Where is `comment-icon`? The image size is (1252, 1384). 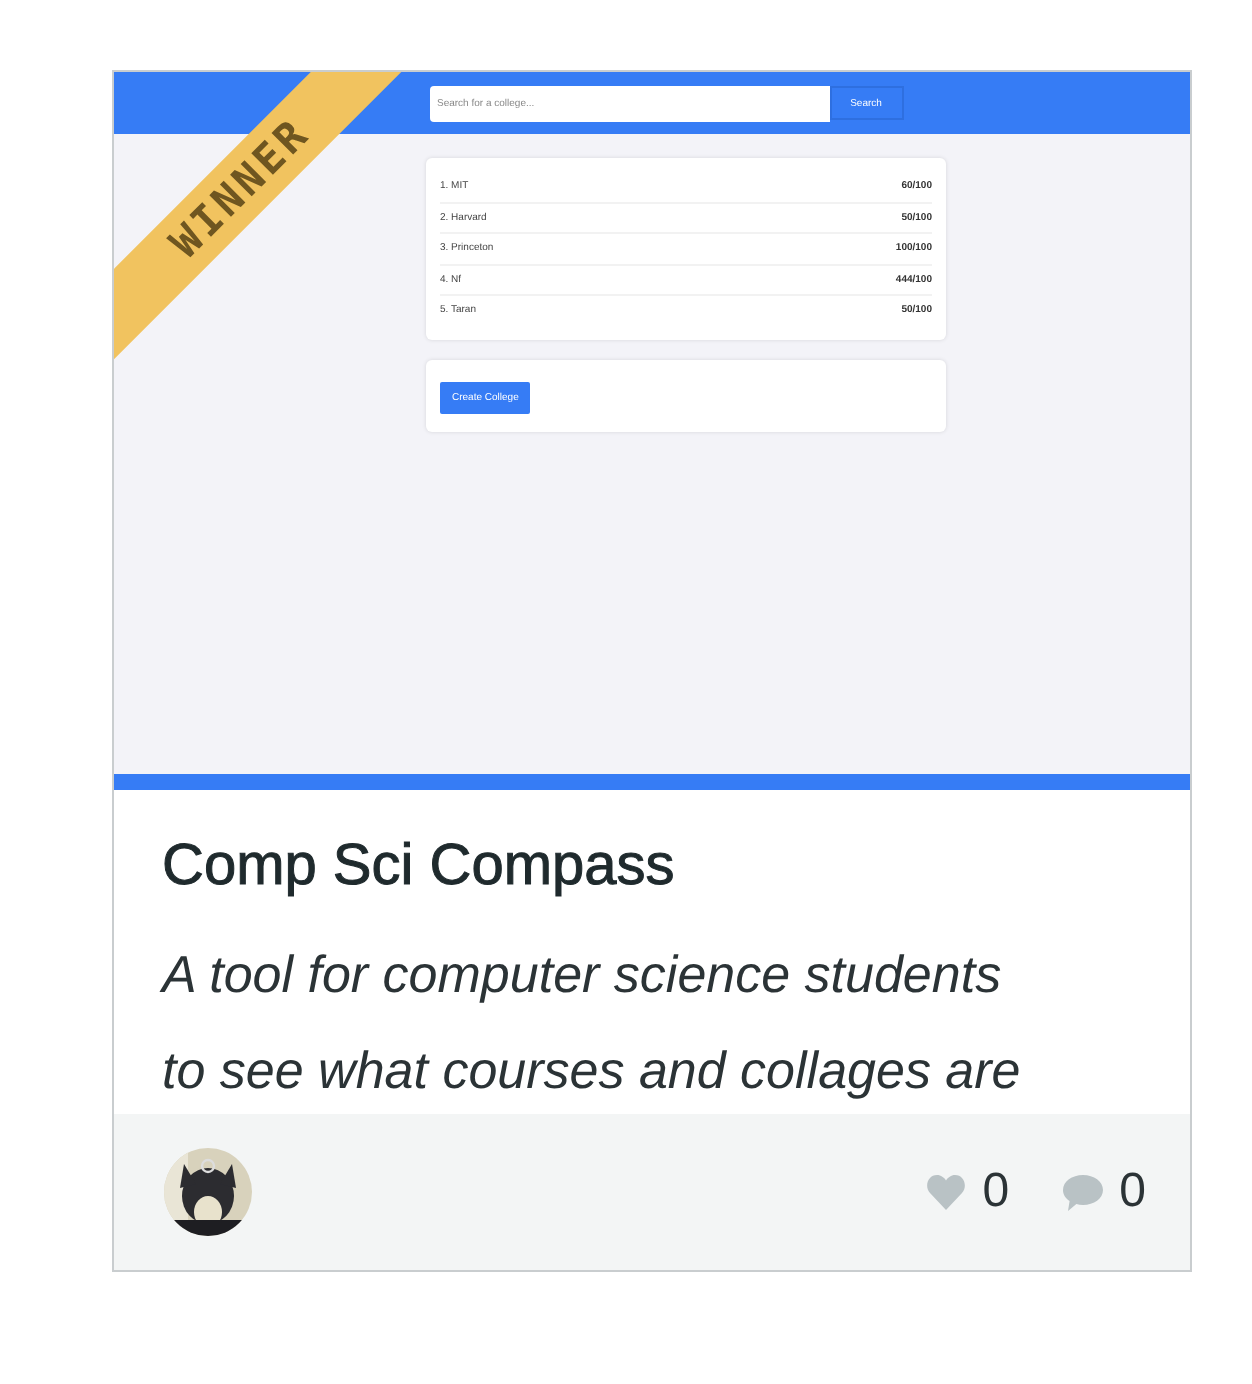
comment-icon is located at coordinates (1082, 1192).